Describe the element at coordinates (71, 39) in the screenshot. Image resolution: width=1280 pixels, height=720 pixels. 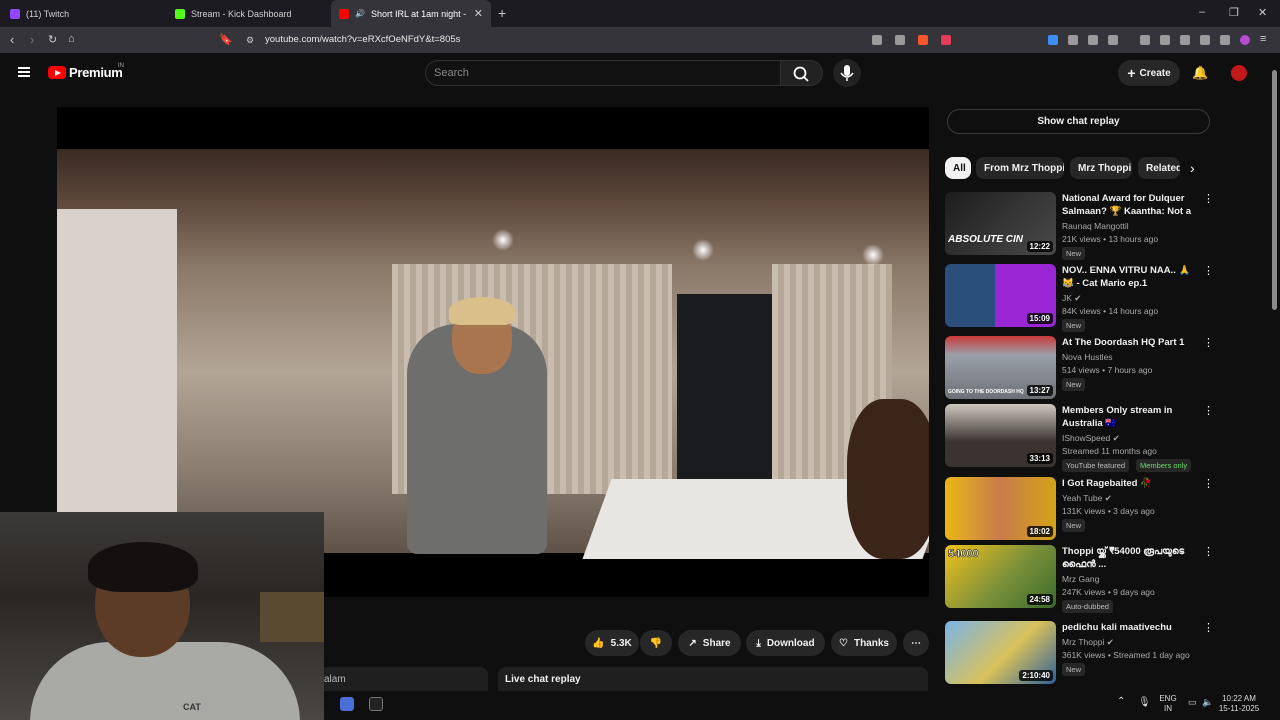
I see `home-icon: ⌂` at that location.